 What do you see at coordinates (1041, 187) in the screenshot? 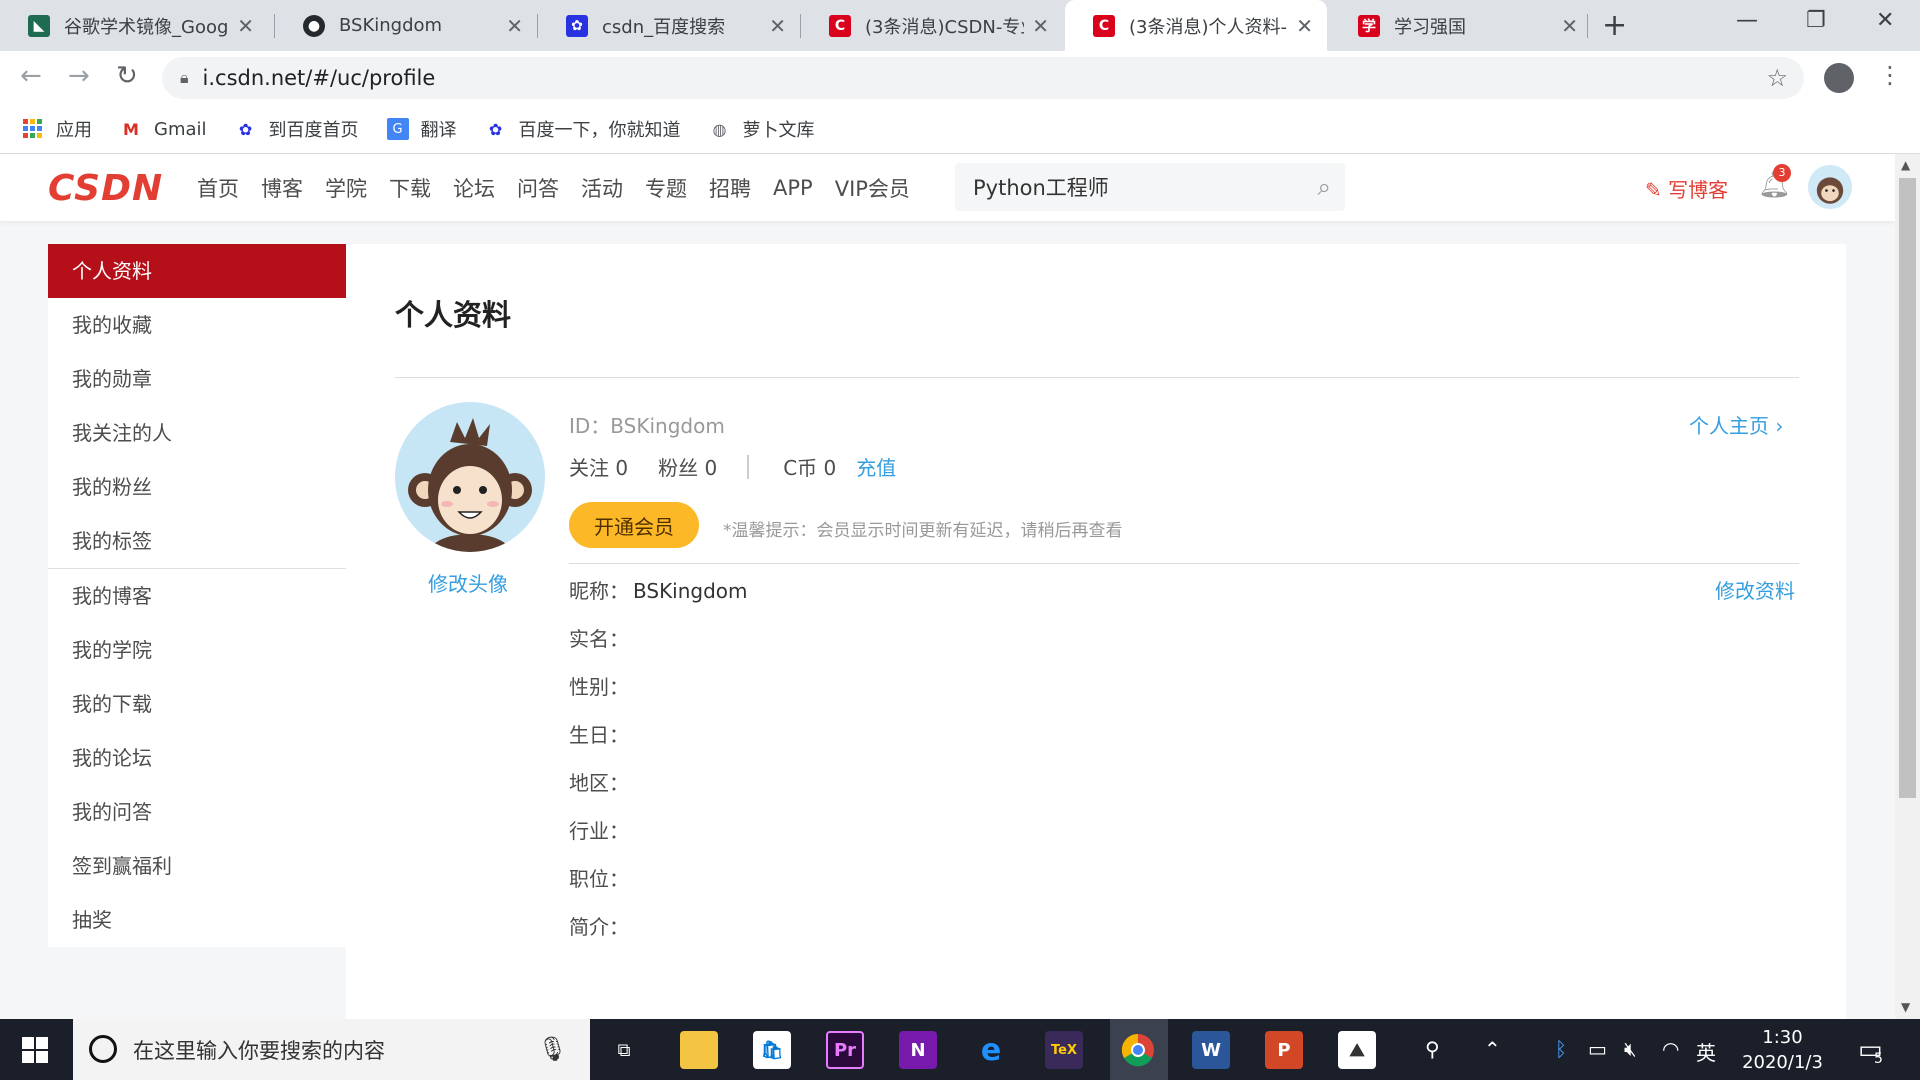
I see `search-value: Python工程师` at bounding box center [1041, 187].